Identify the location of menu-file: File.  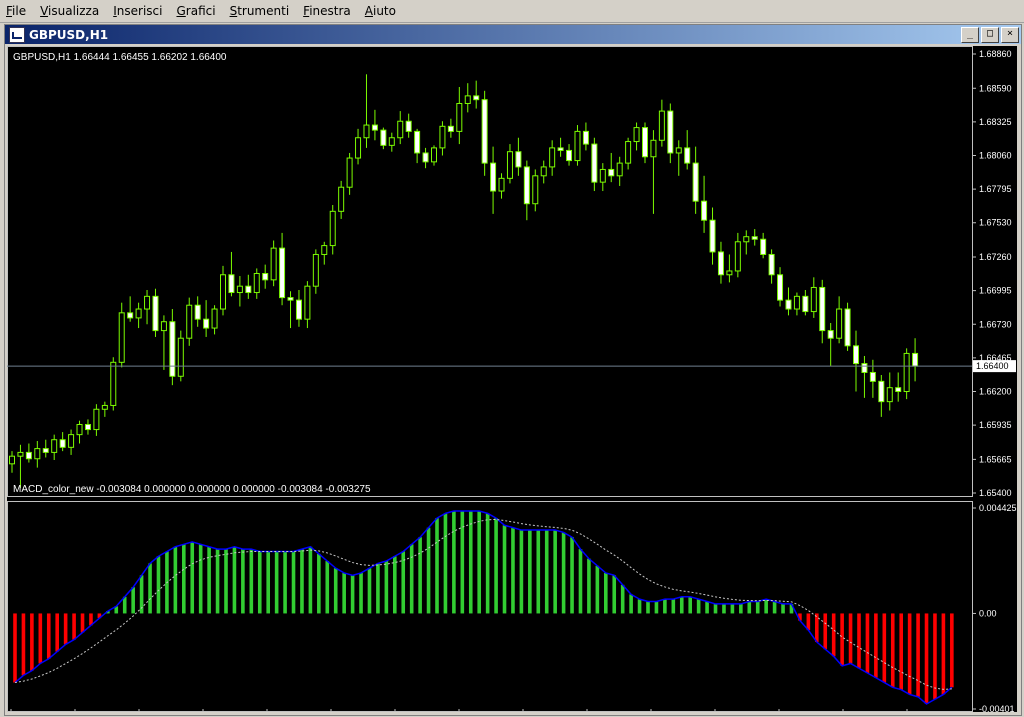
(17, 11).